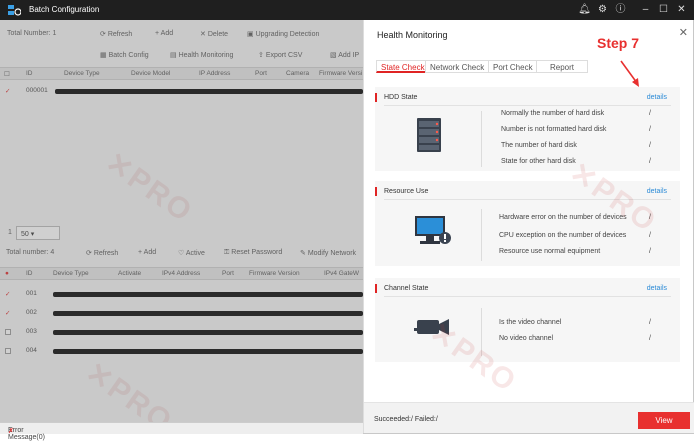  I want to click on close-window-icon: ✕, so click(681, 9).